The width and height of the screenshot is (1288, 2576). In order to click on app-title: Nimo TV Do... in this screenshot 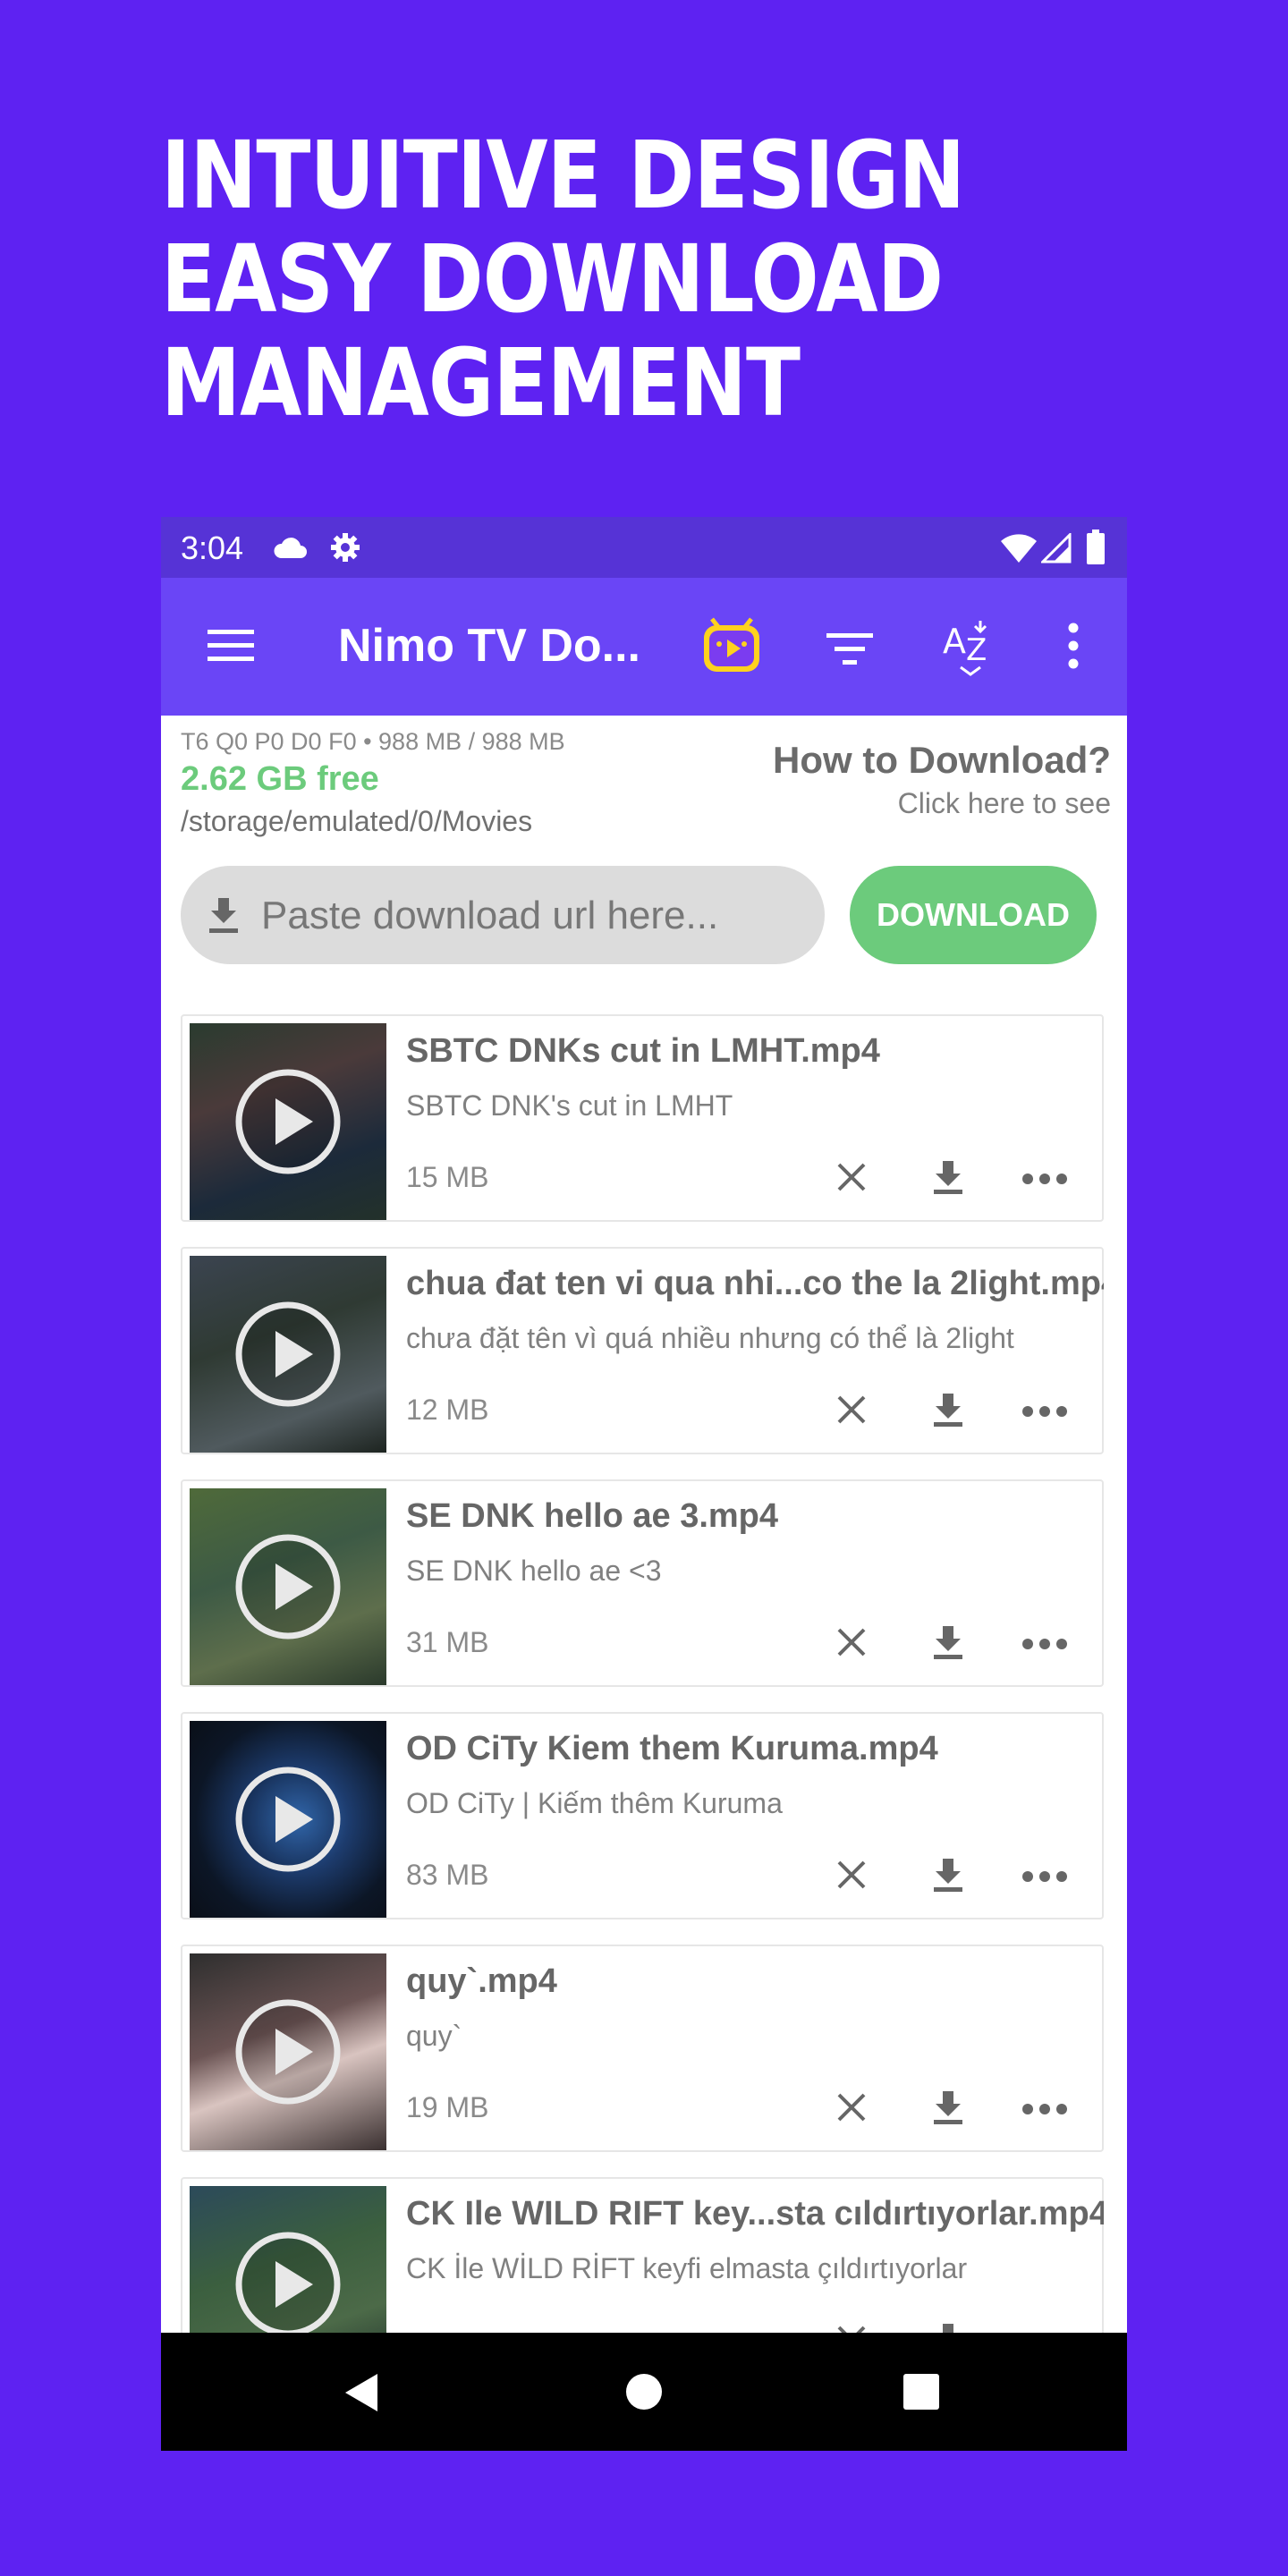, I will do `click(489, 646)`.